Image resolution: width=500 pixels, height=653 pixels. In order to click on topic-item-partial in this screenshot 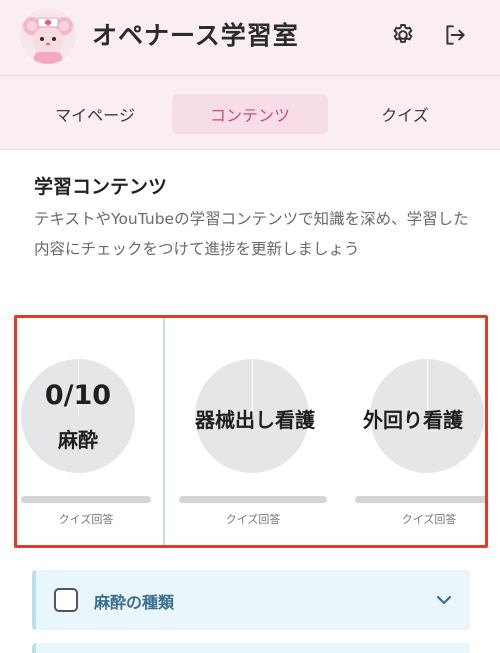, I will do `click(251, 648)`.